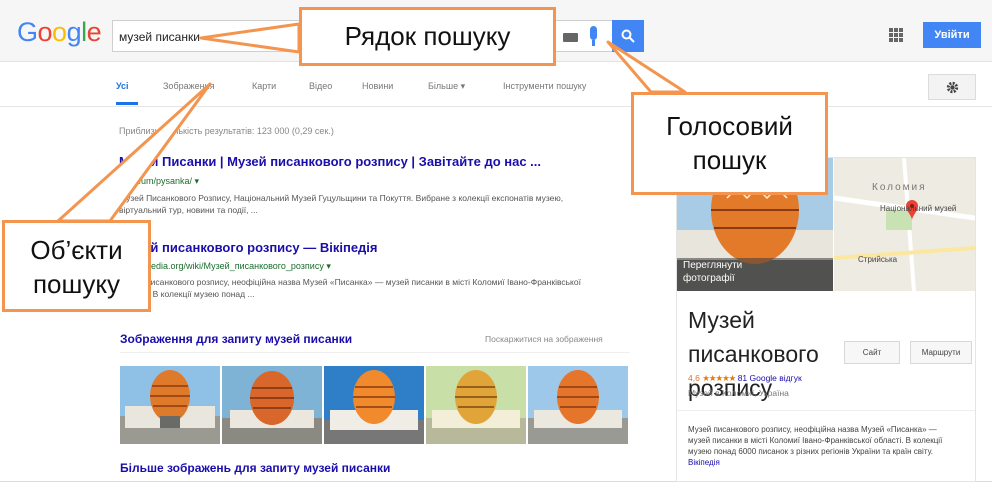 The image size is (992, 482). Describe the element at coordinates (134, 152) in the screenshot. I see `pointer-search-objects` at that location.